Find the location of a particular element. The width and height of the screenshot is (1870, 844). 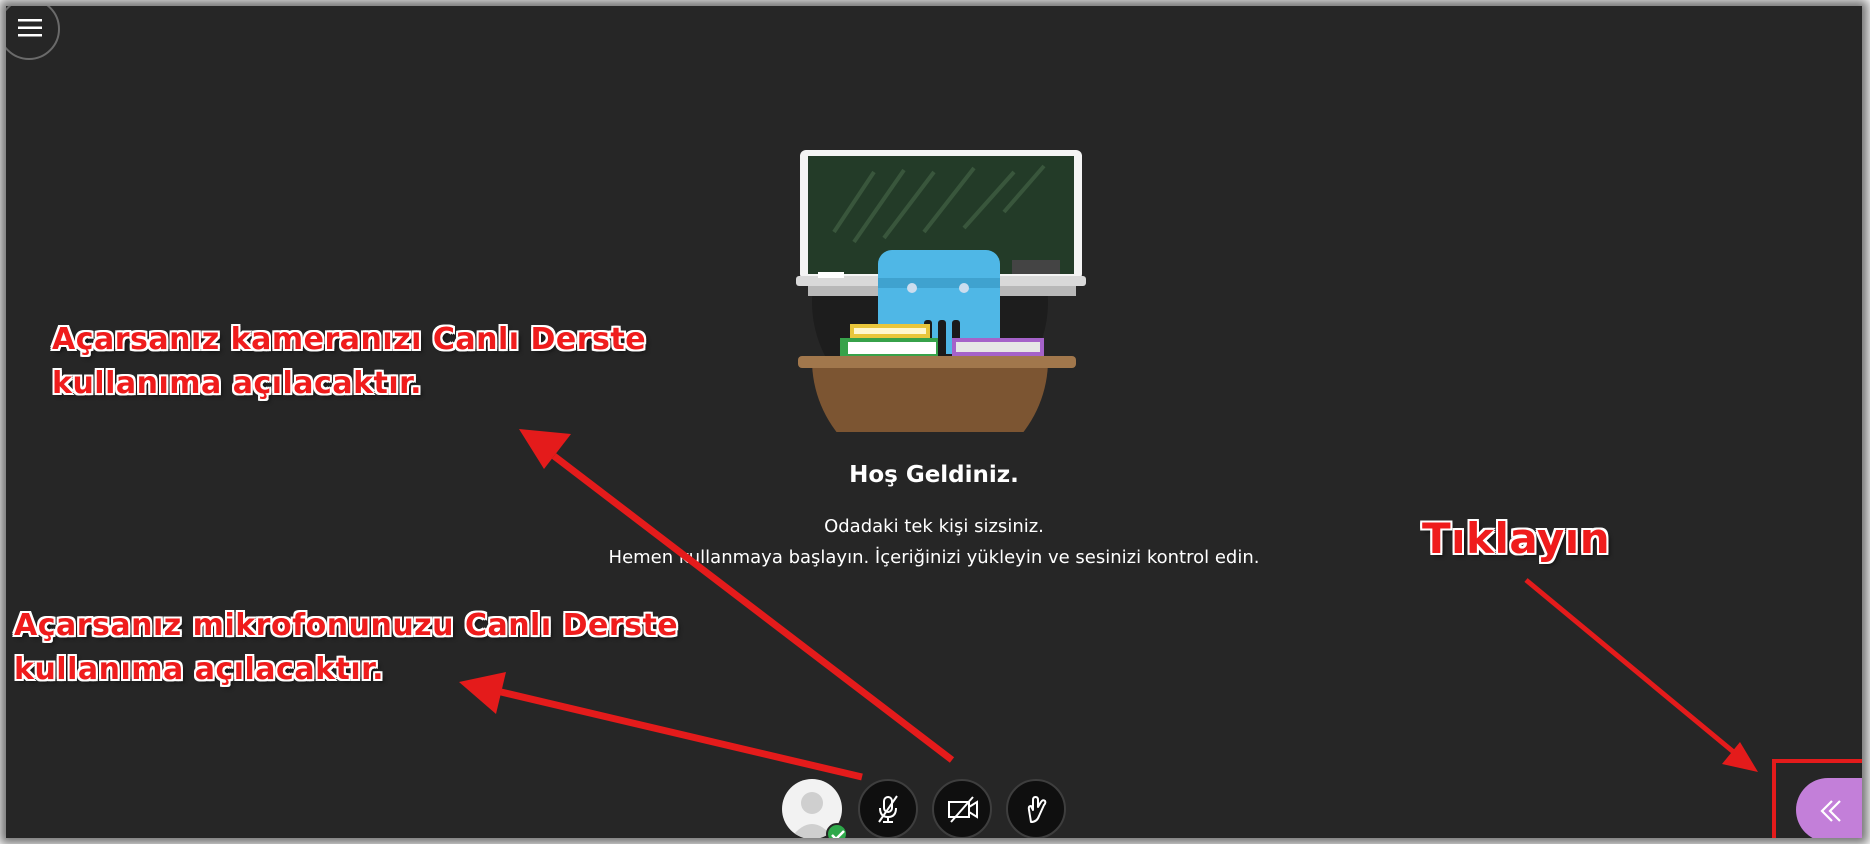

raise-hand-button is located at coordinates (1036, 808).